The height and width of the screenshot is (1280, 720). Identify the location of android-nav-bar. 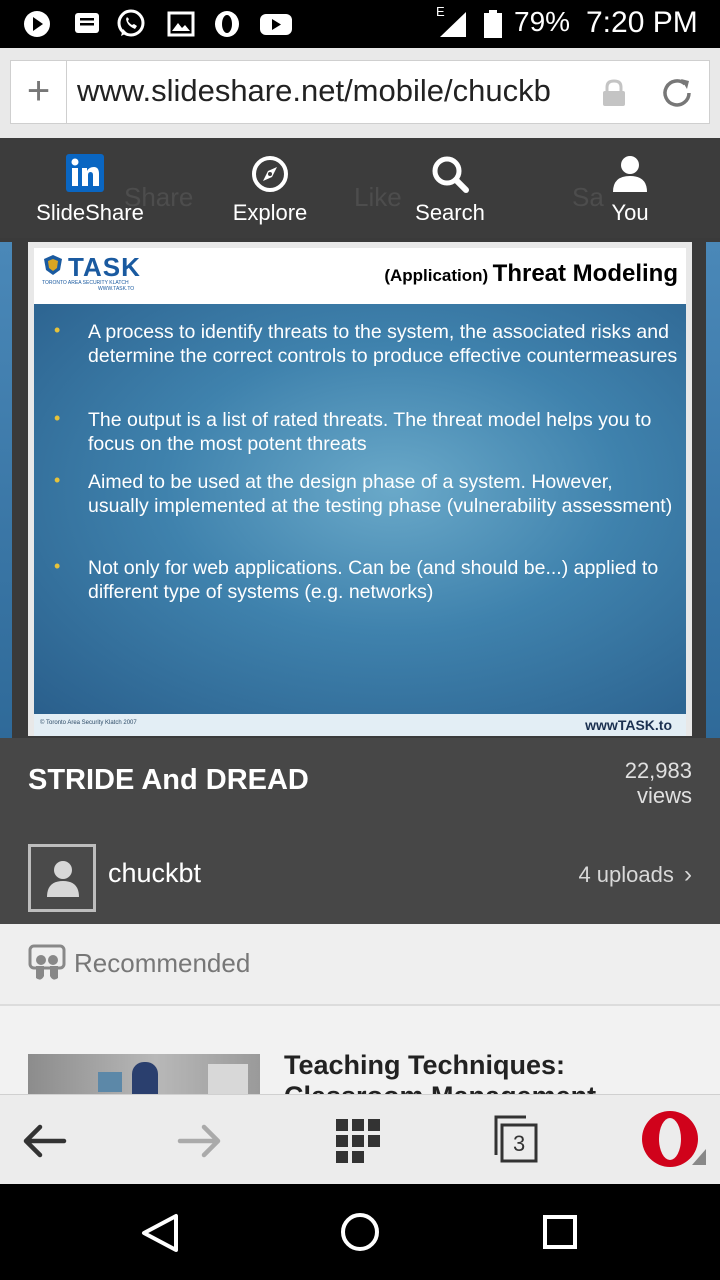
(360, 1232).